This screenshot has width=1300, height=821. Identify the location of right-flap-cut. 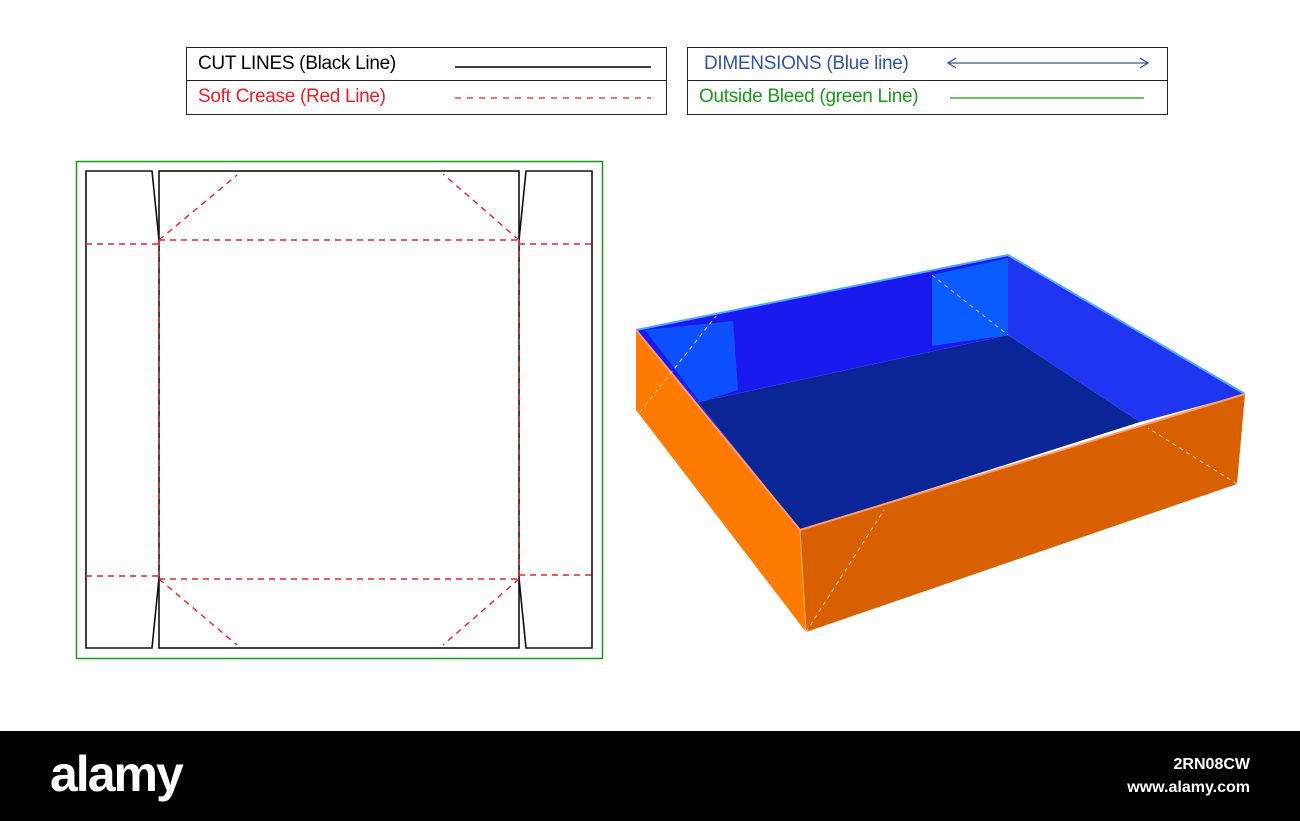
(555, 409).